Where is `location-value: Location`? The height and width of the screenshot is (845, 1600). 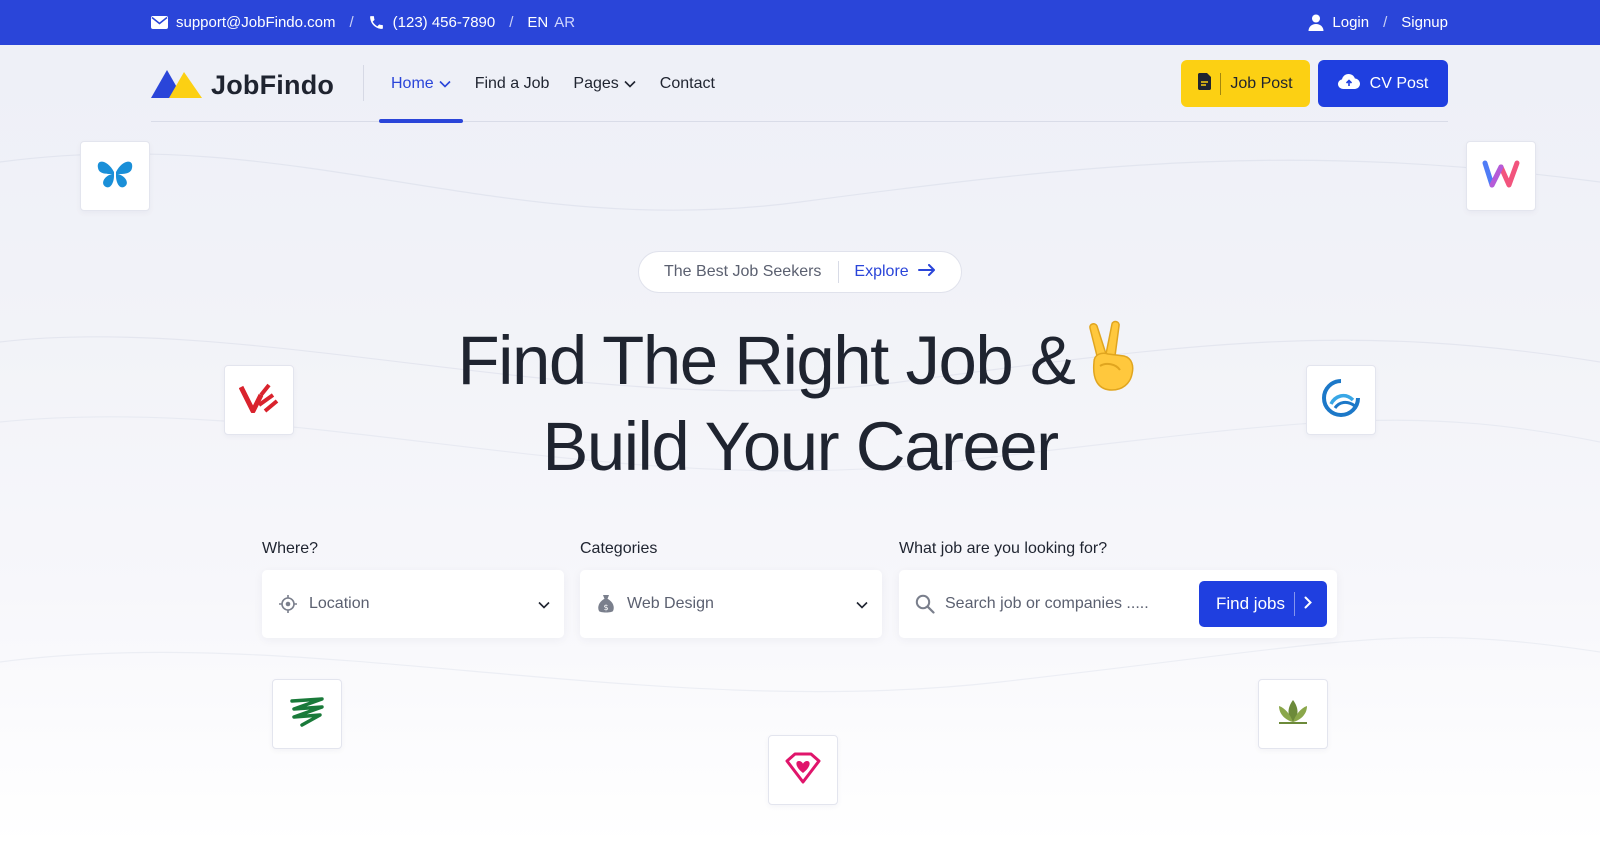
location-value: Location is located at coordinates (339, 603).